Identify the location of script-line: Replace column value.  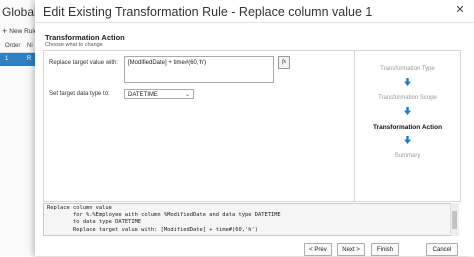
(79, 208).